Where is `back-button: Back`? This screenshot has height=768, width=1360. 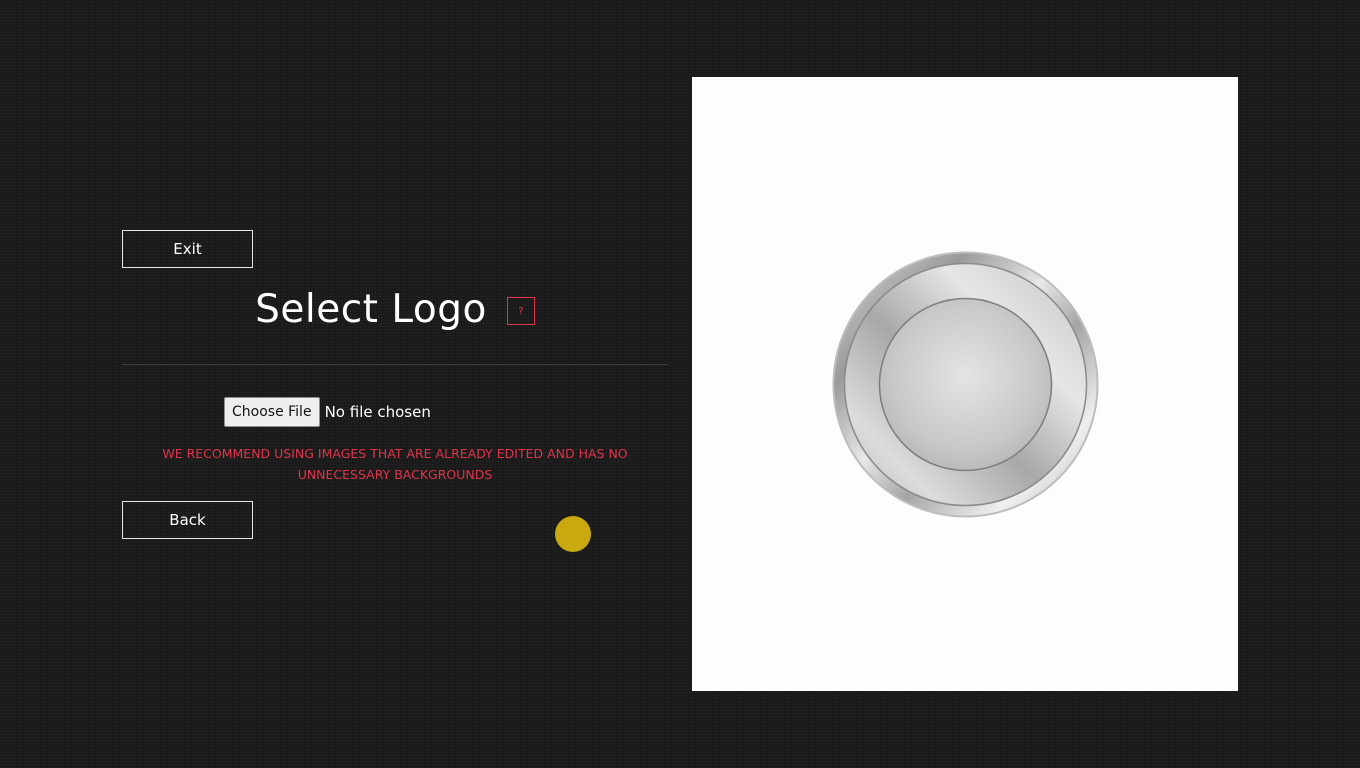
back-button: Back is located at coordinates (187, 520).